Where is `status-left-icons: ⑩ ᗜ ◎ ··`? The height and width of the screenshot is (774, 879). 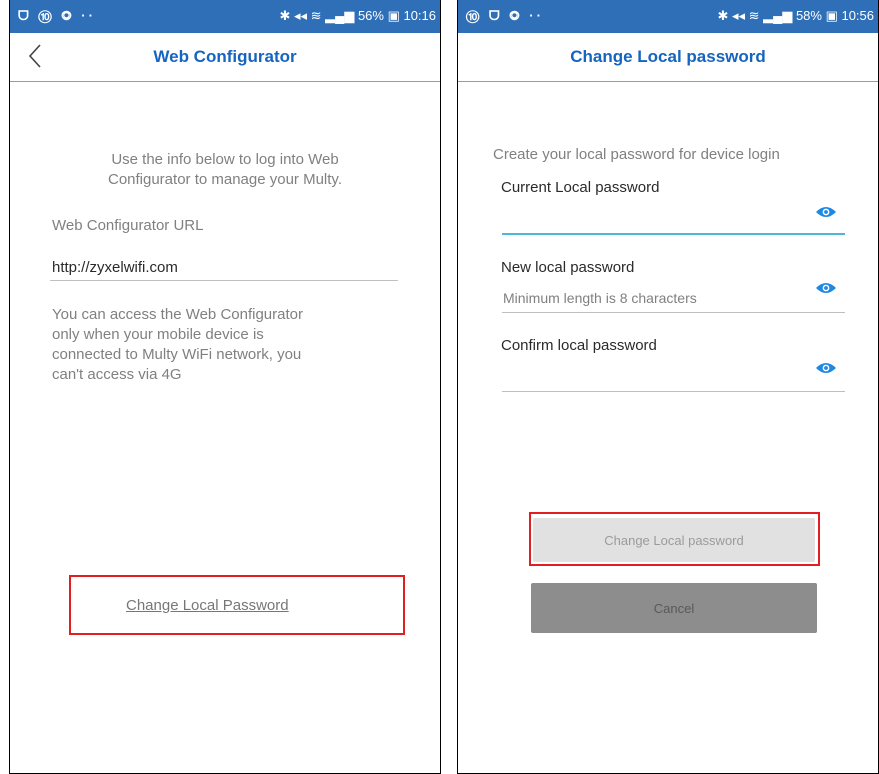
status-left-icons: ⑩ ᗜ ◎ ·· is located at coordinates (505, 15).